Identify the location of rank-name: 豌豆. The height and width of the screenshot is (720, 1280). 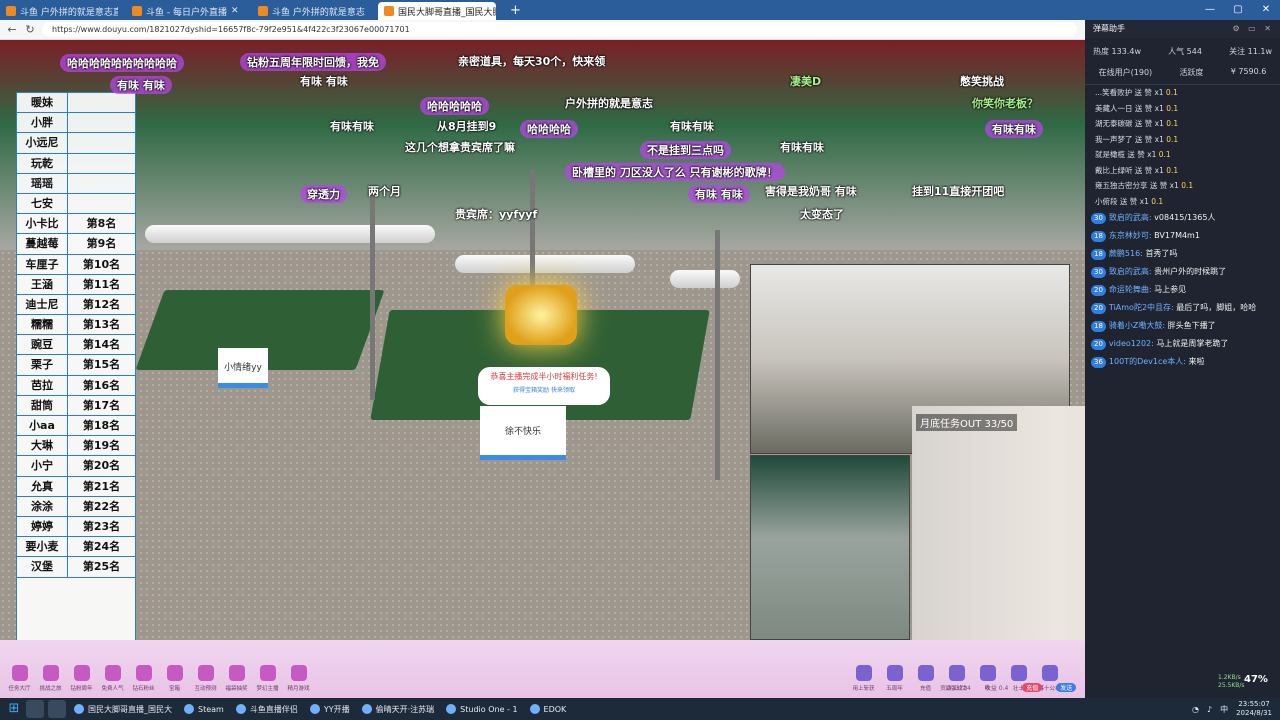
(42, 345).